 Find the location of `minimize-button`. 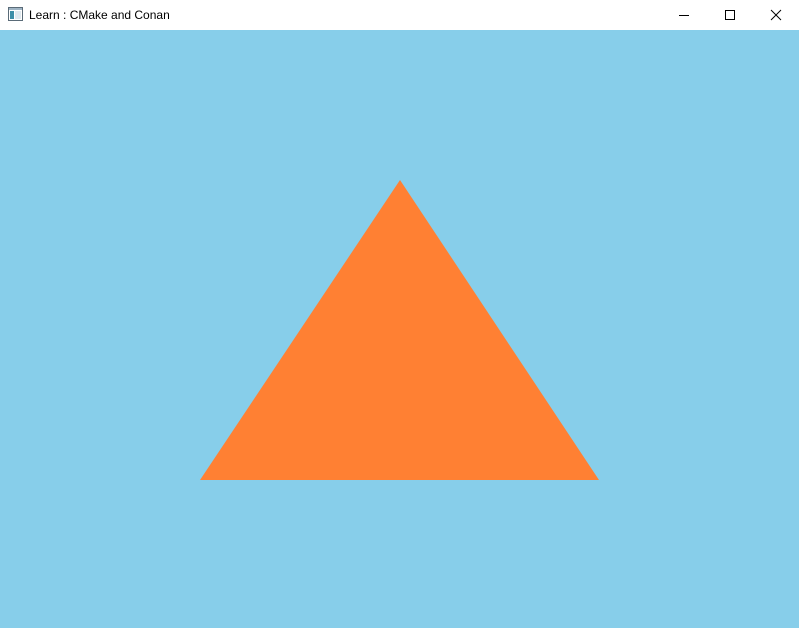

minimize-button is located at coordinates (684, 15).